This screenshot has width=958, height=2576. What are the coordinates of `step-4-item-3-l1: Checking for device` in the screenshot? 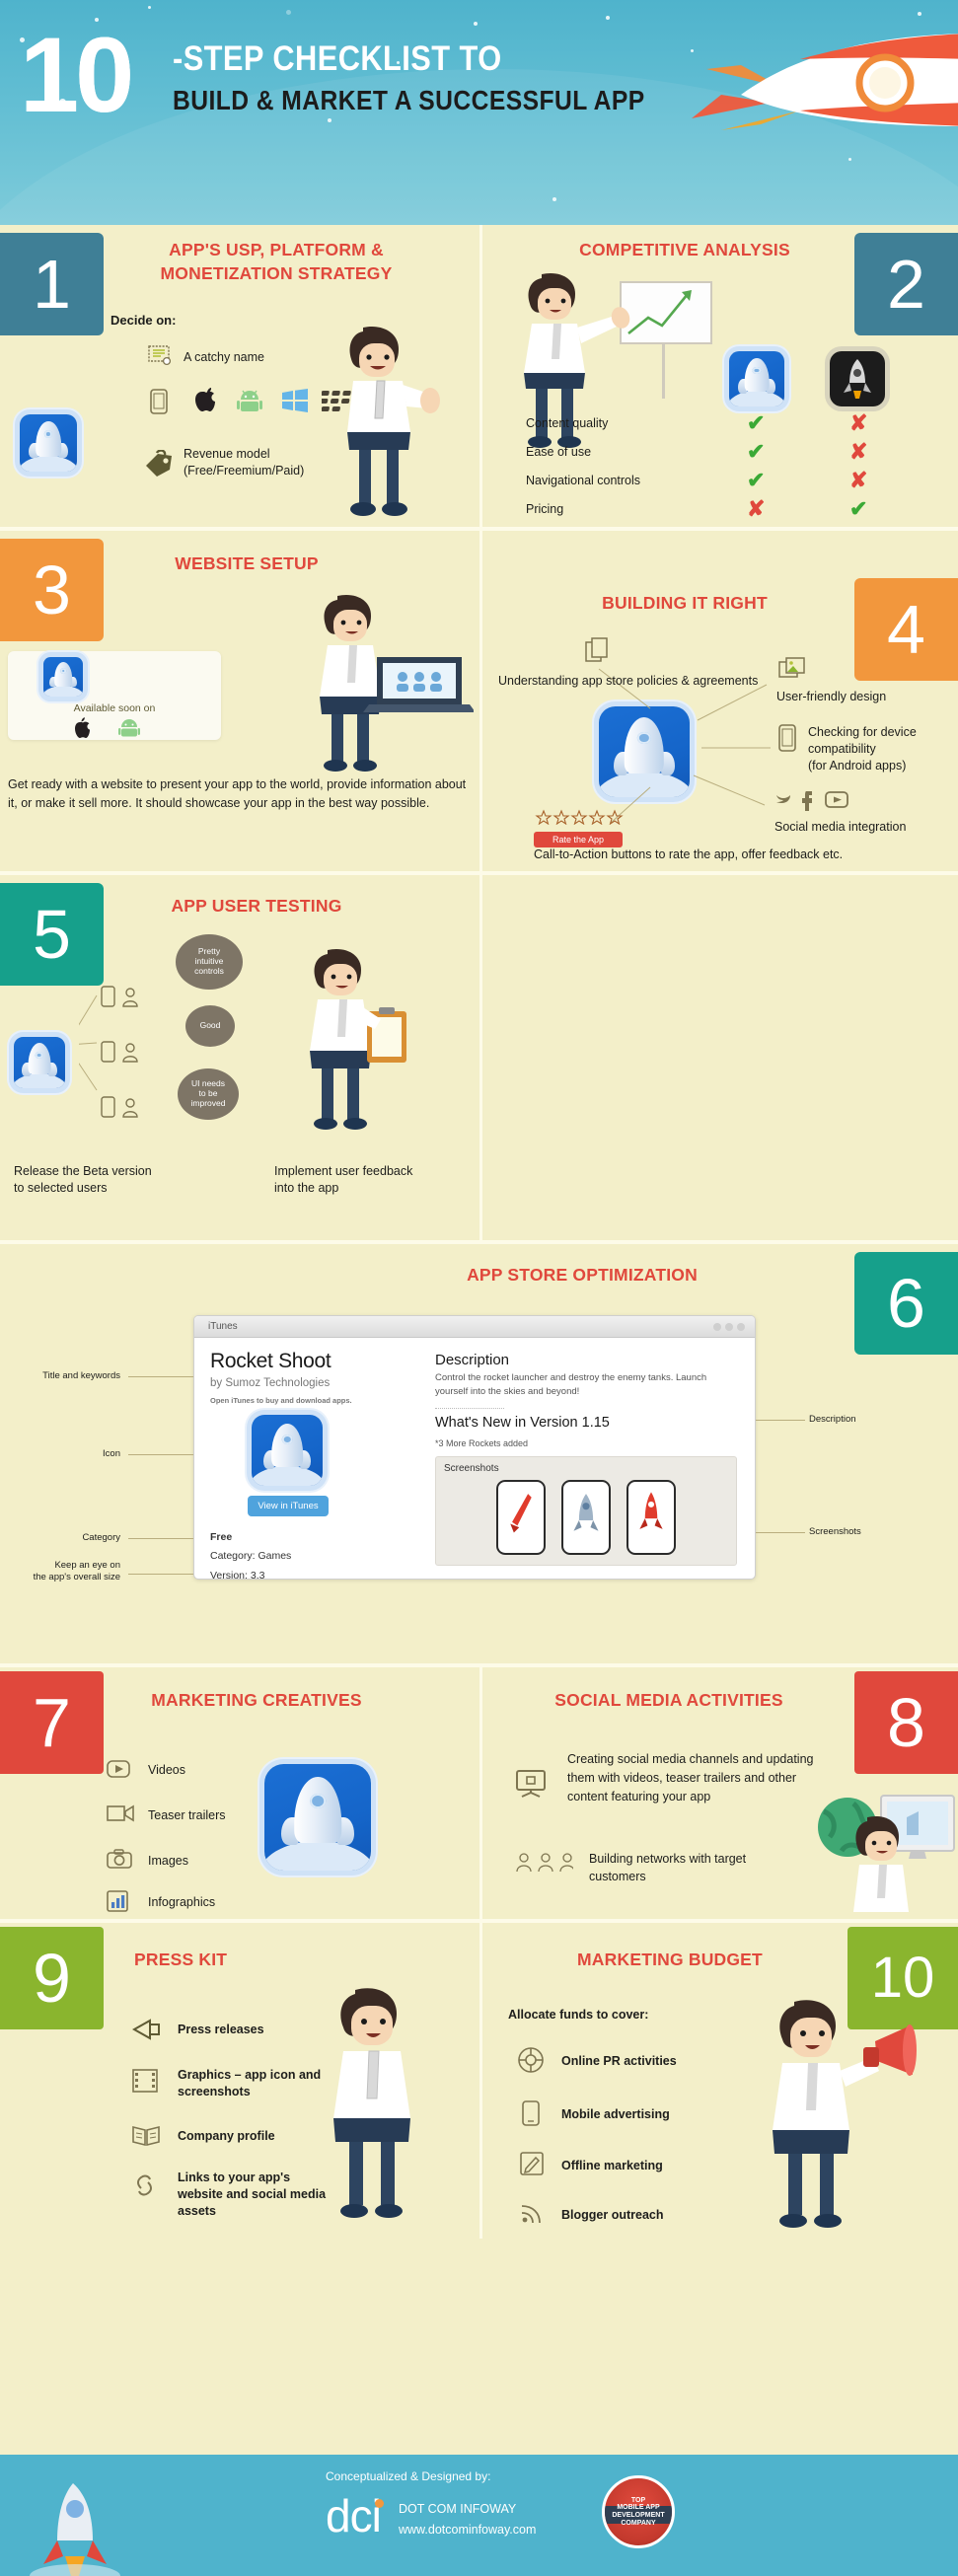 It's located at (862, 732).